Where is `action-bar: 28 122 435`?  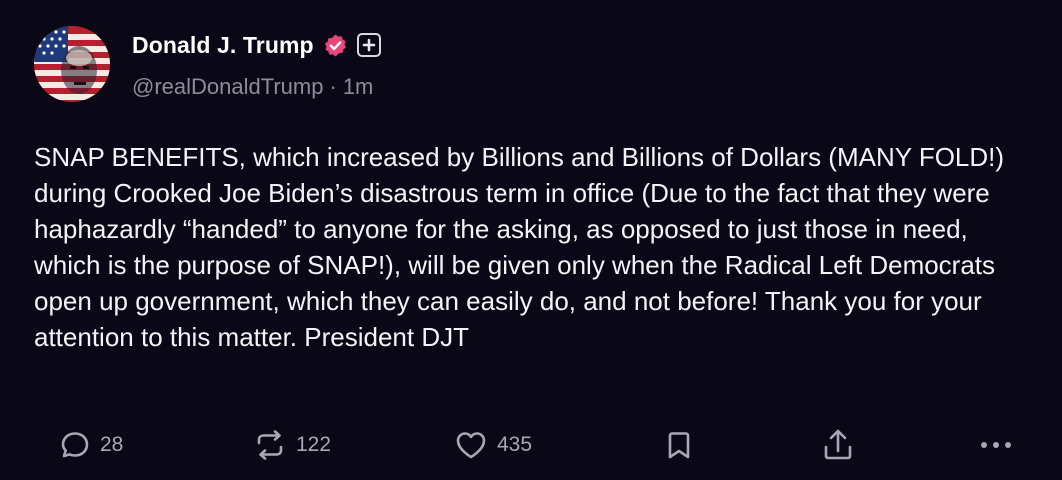 action-bar: 28 122 435 is located at coordinates (531, 445).